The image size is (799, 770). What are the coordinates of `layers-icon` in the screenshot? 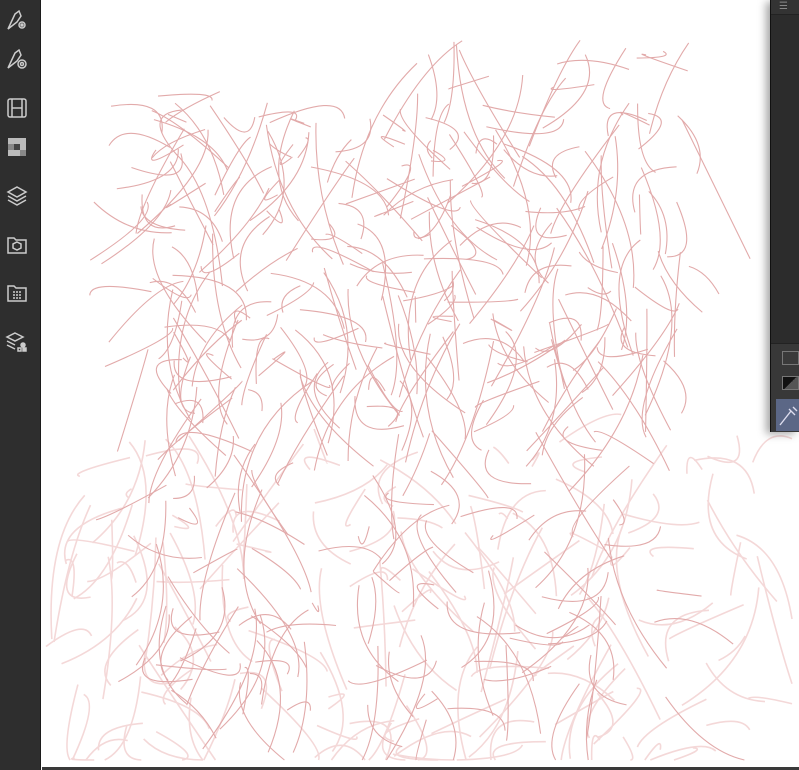 It's located at (17, 196).